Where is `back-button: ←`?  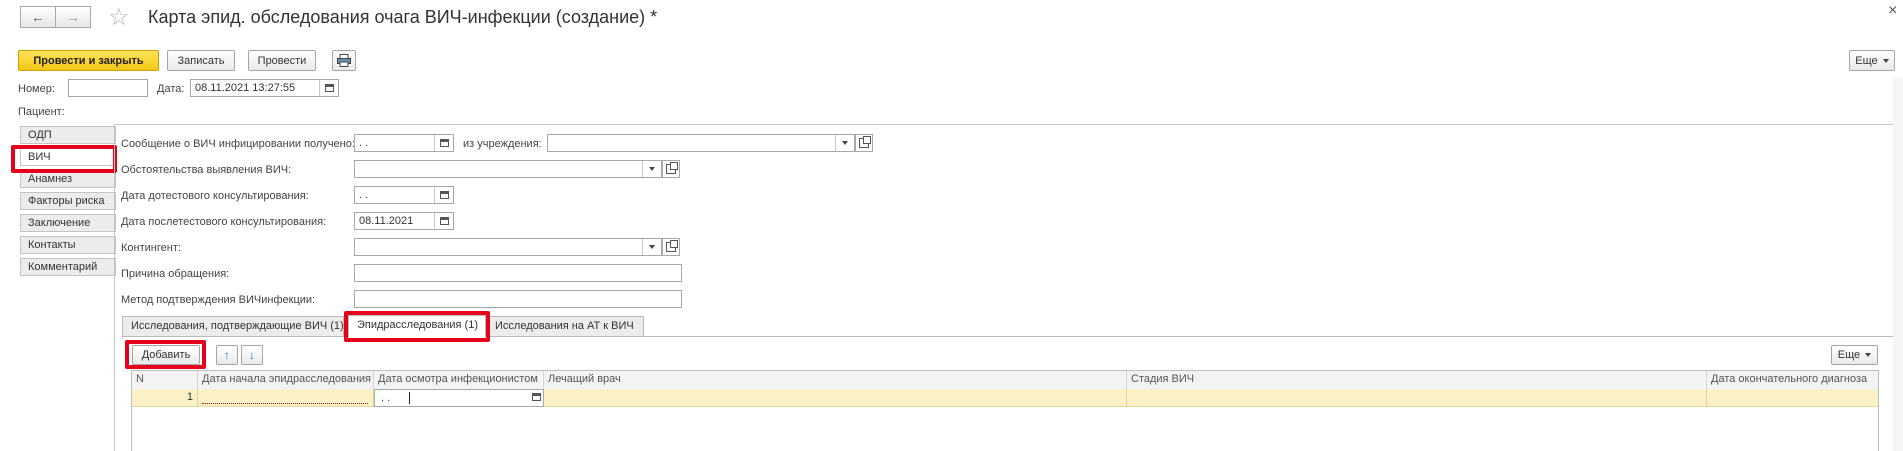
back-button: ← is located at coordinates (38, 17).